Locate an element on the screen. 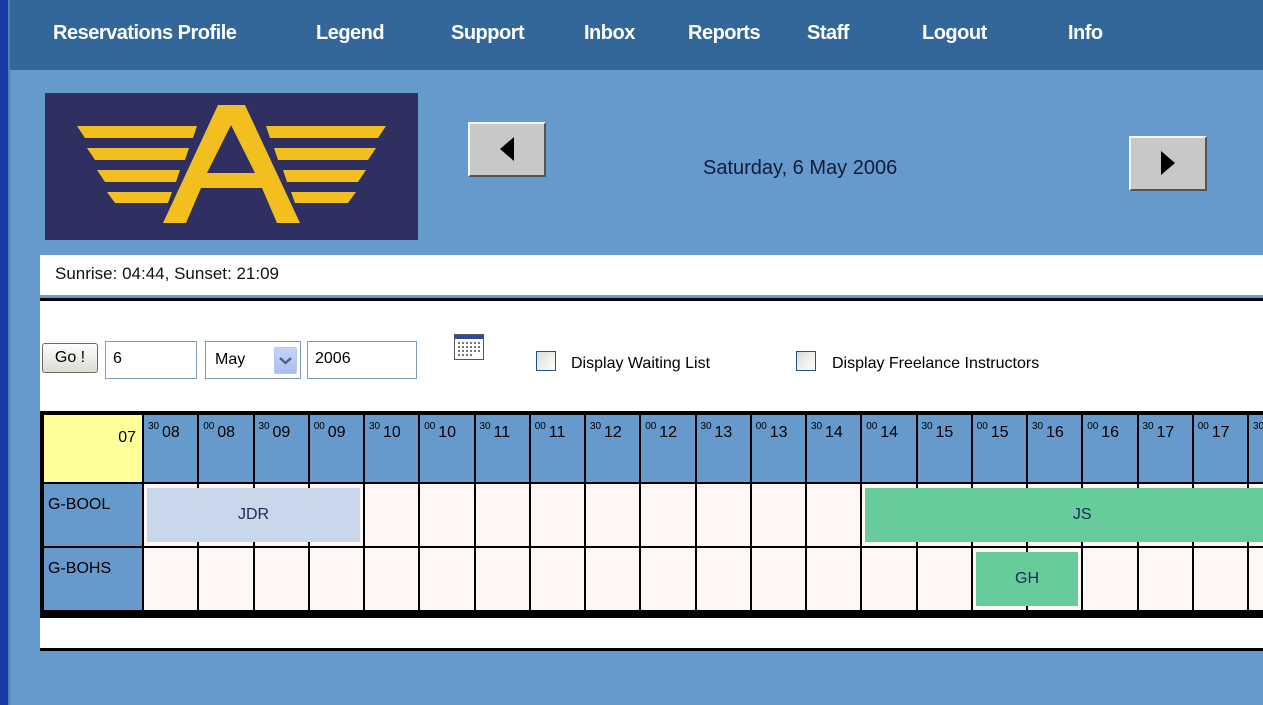 The width and height of the screenshot is (1263, 705). nav-info: Info is located at coordinates (1085, 33).